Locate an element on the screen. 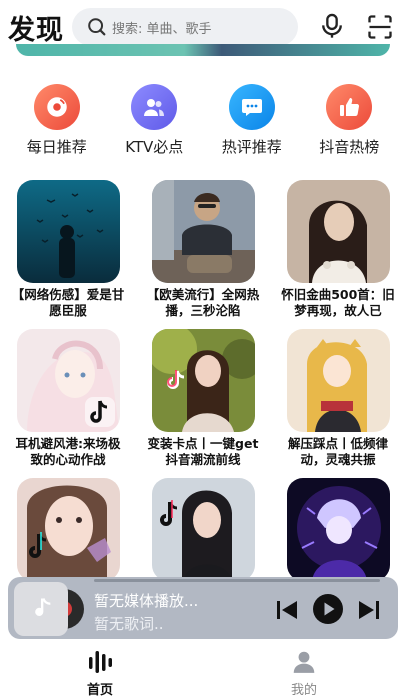 Image resolution: width=406 pixels, height=698 pixels. search-bar: 搜索: 单曲、歌手 is located at coordinates (185, 27).